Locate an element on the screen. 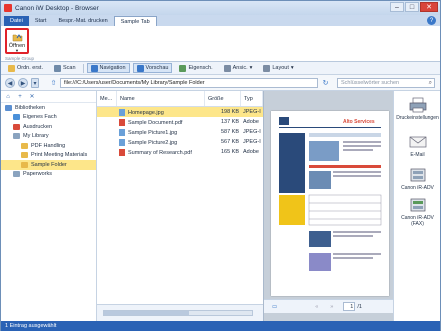 The width and height of the screenshot is (441, 331). preview-page-image is located at coordinates (330, 194).